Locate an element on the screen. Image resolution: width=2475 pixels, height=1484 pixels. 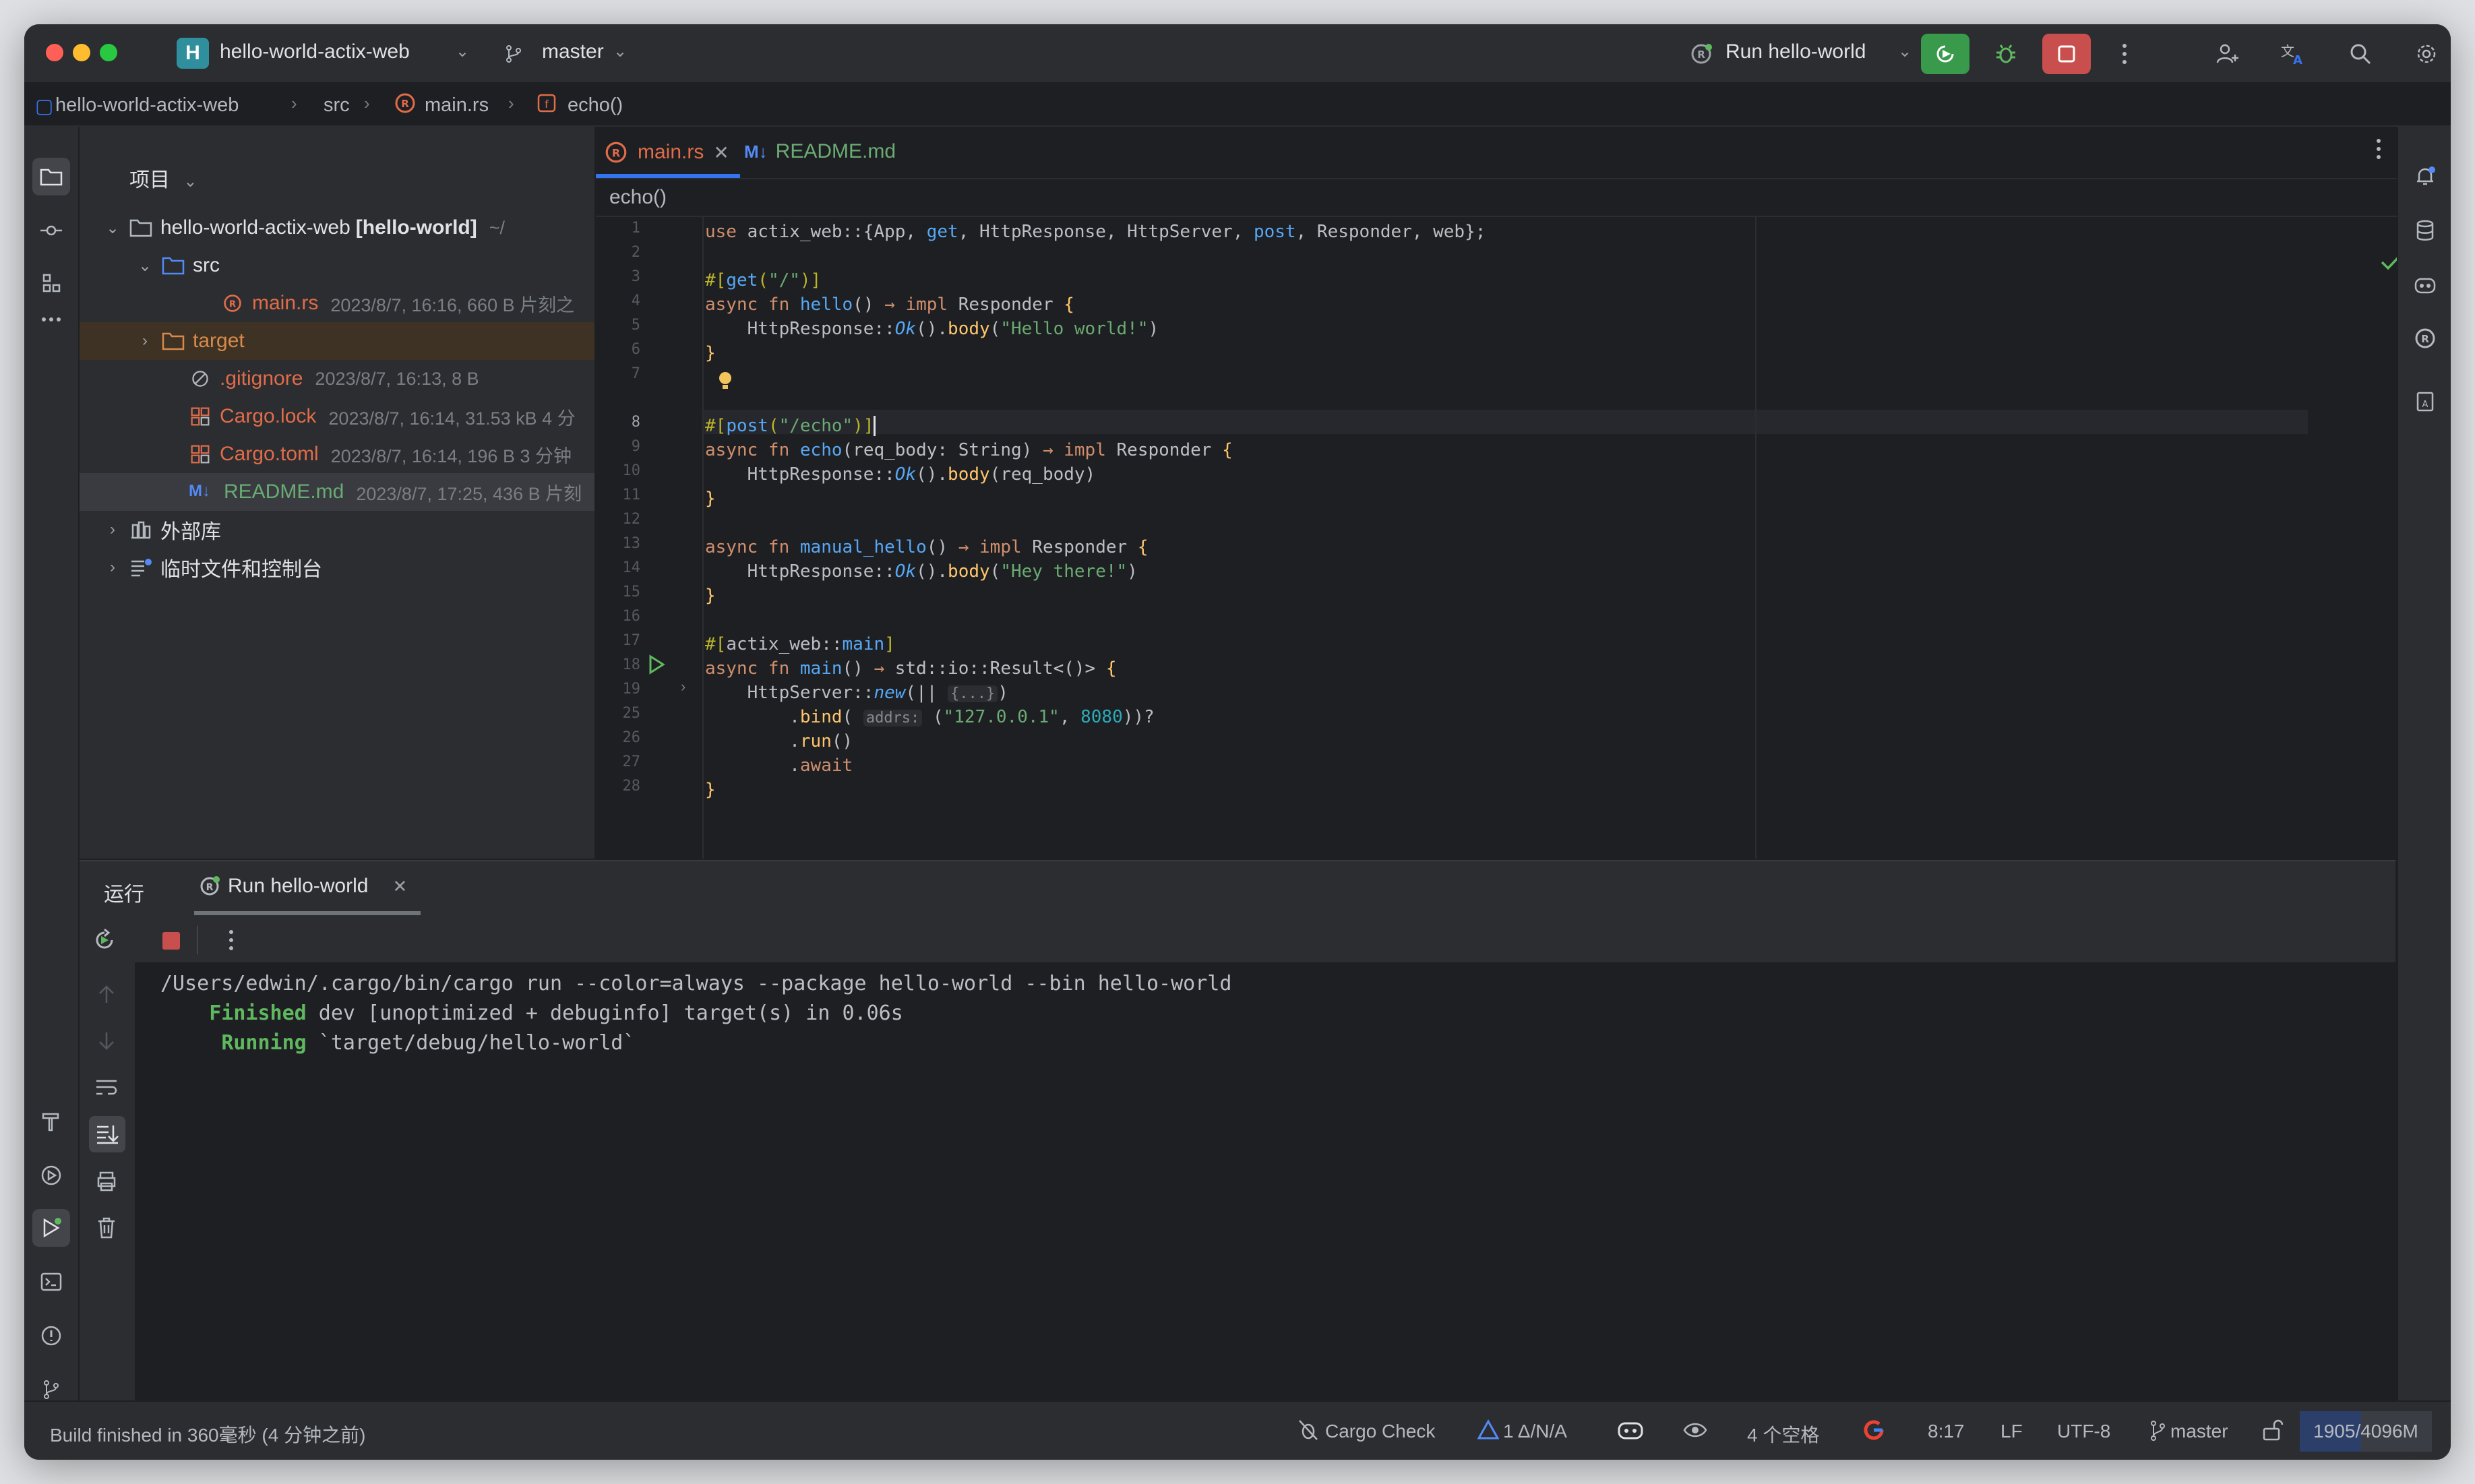
line-number: 5 is located at coordinates (636, 325).